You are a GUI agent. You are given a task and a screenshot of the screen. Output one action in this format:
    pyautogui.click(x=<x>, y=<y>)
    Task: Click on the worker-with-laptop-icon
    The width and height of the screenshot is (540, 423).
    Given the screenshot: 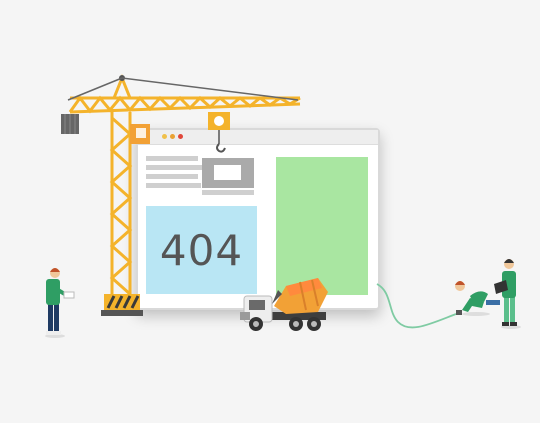 What is the action you would take?
    pyautogui.click(x=507, y=294)
    